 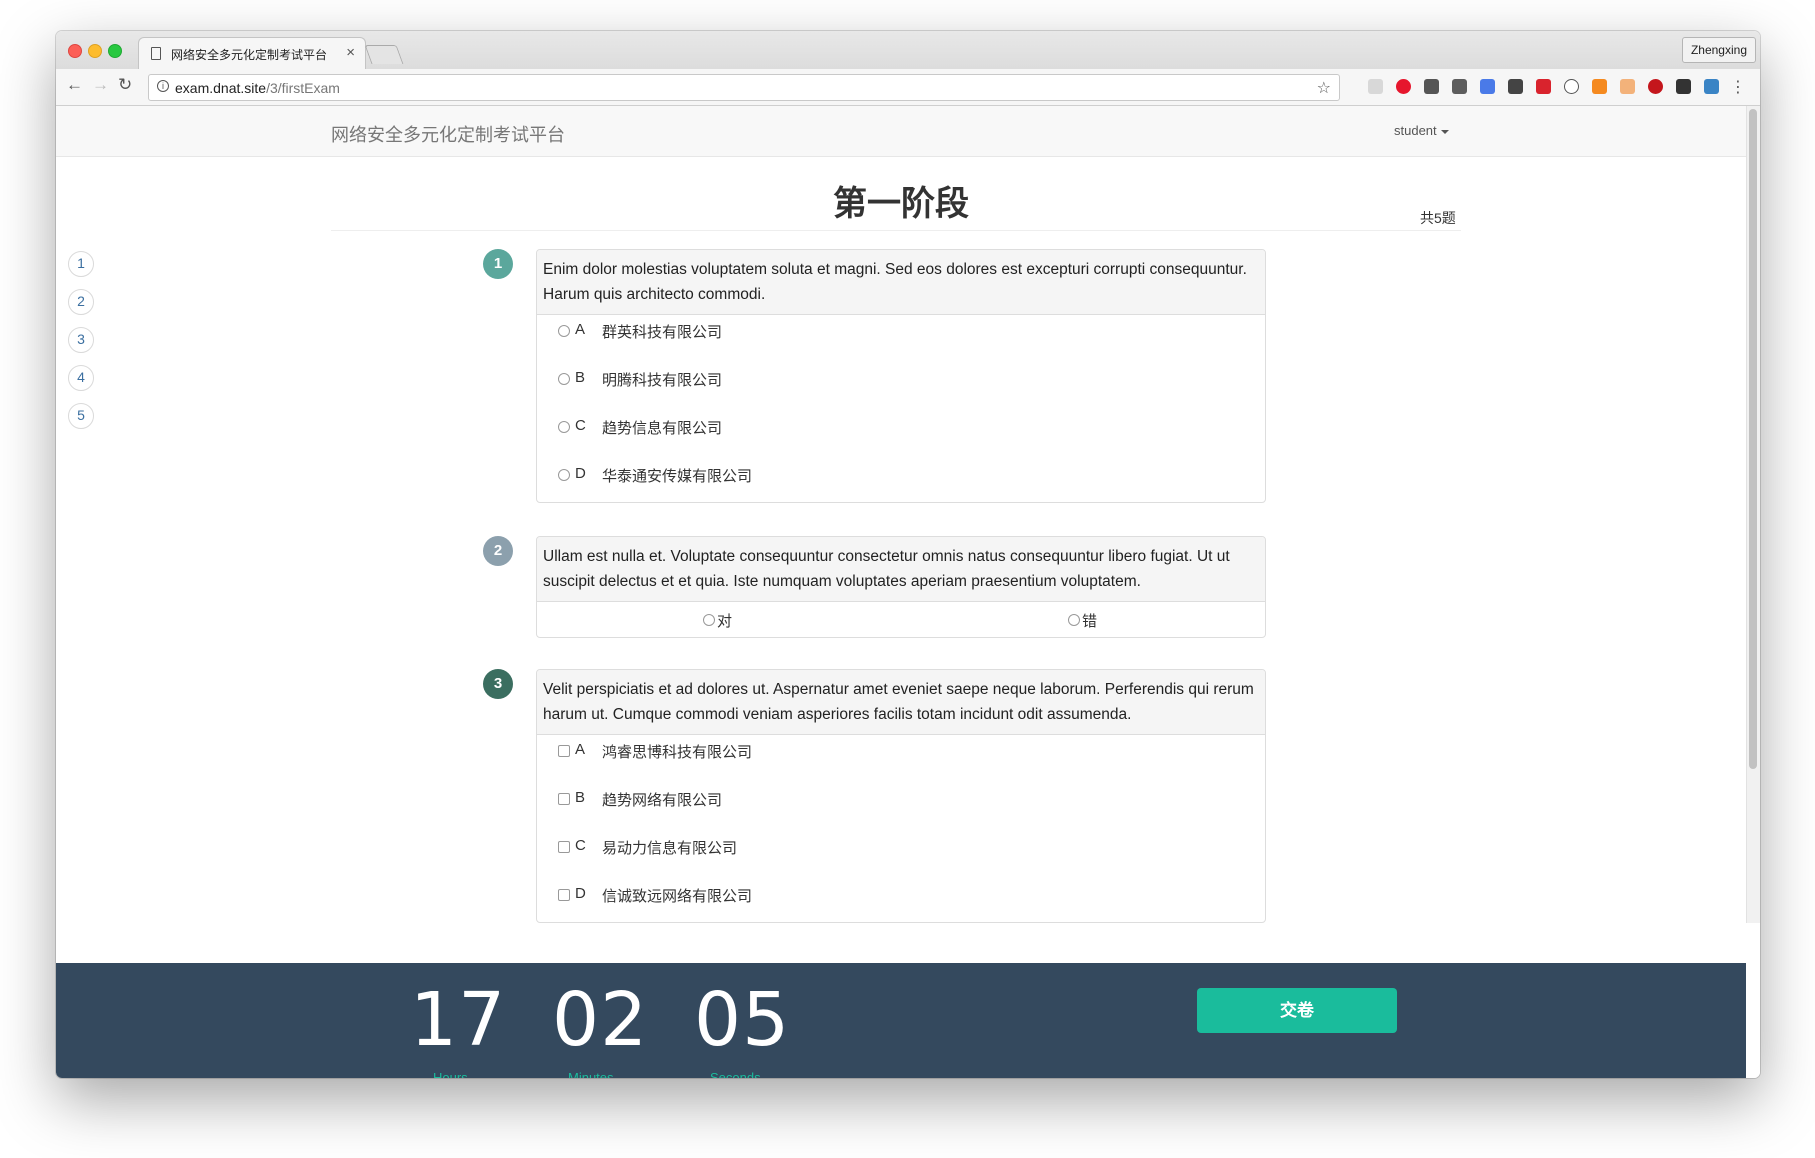 What do you see at coordinates (163, 86) in the screenshot?
I see `info-icon: i` at bounding box center [163, 86].